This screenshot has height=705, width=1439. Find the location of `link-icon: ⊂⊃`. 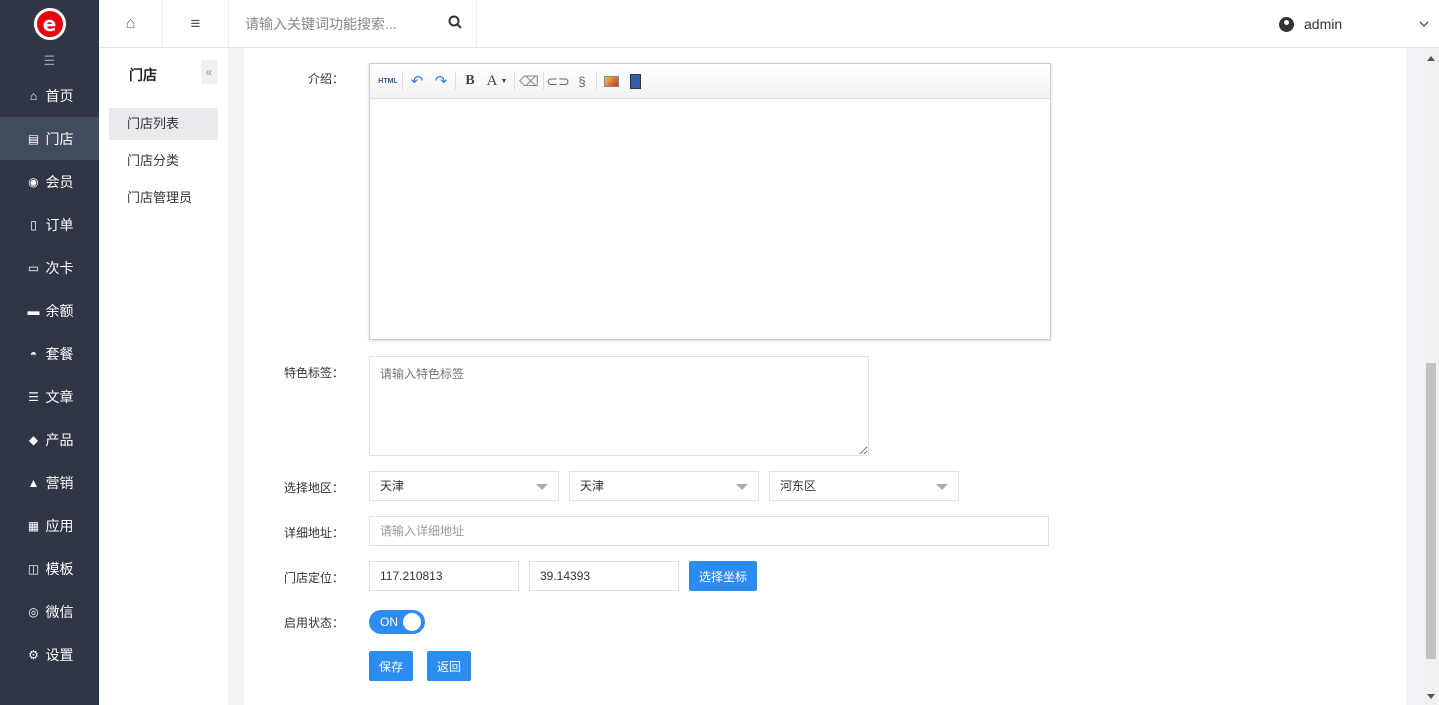

link-icon: ⊂⊃ is located at coordinates (558, 81).